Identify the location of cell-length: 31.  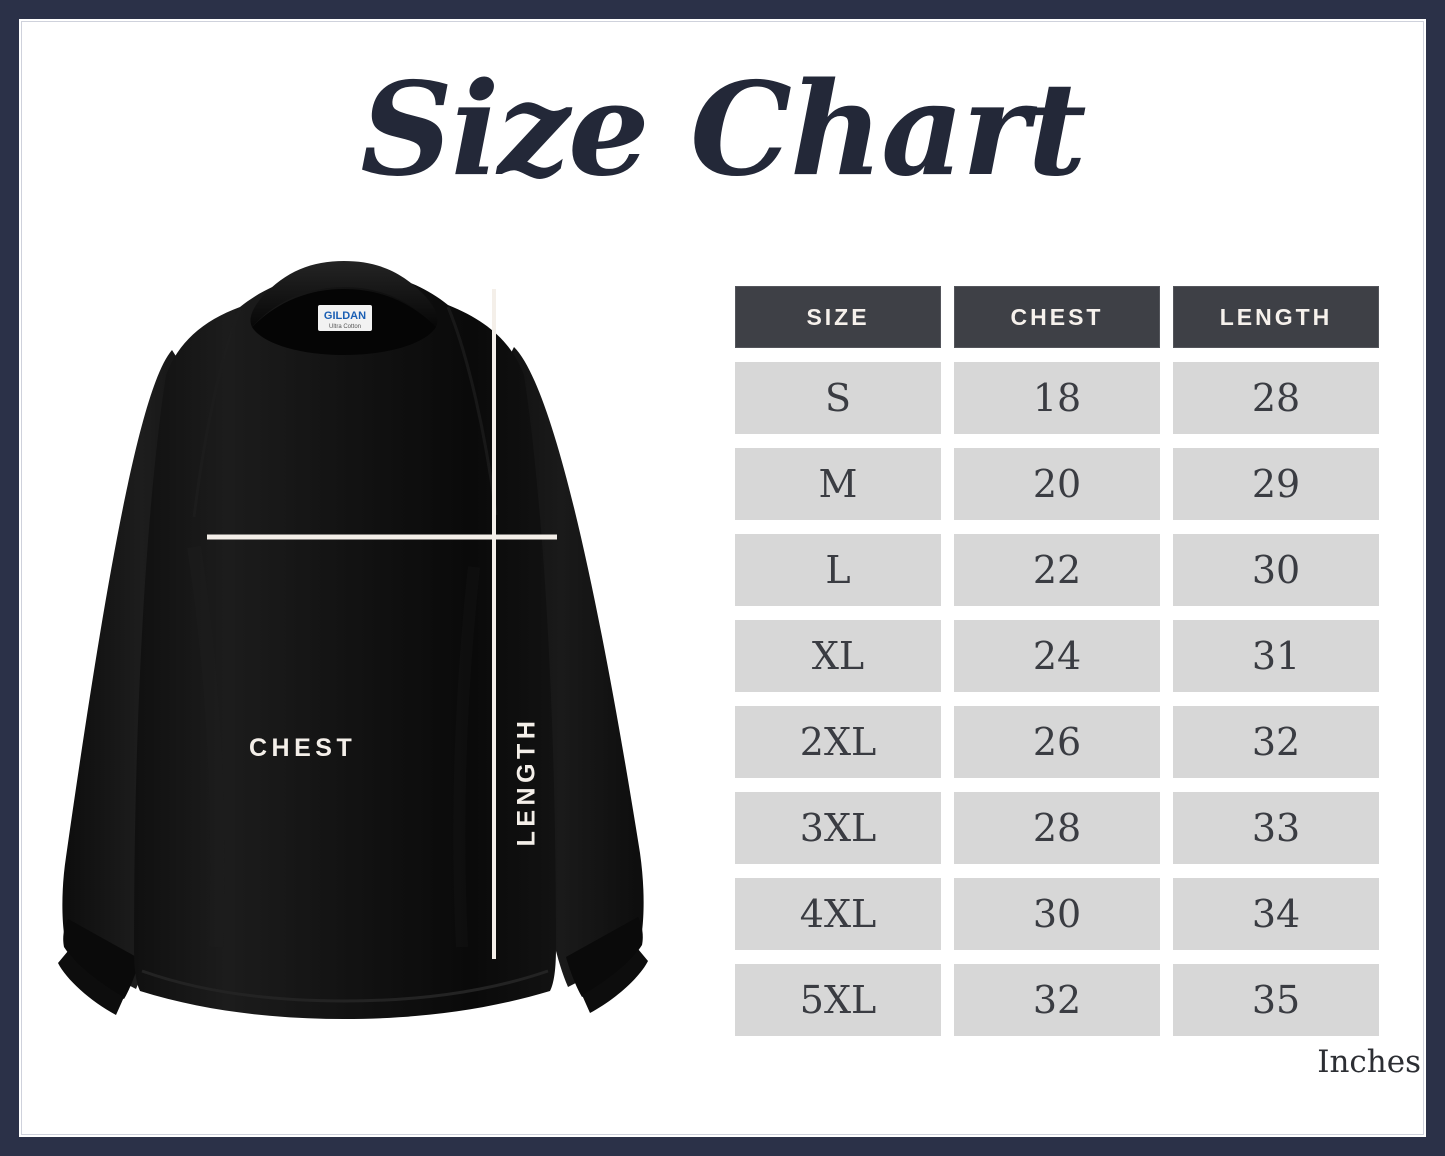
(1276, 656).